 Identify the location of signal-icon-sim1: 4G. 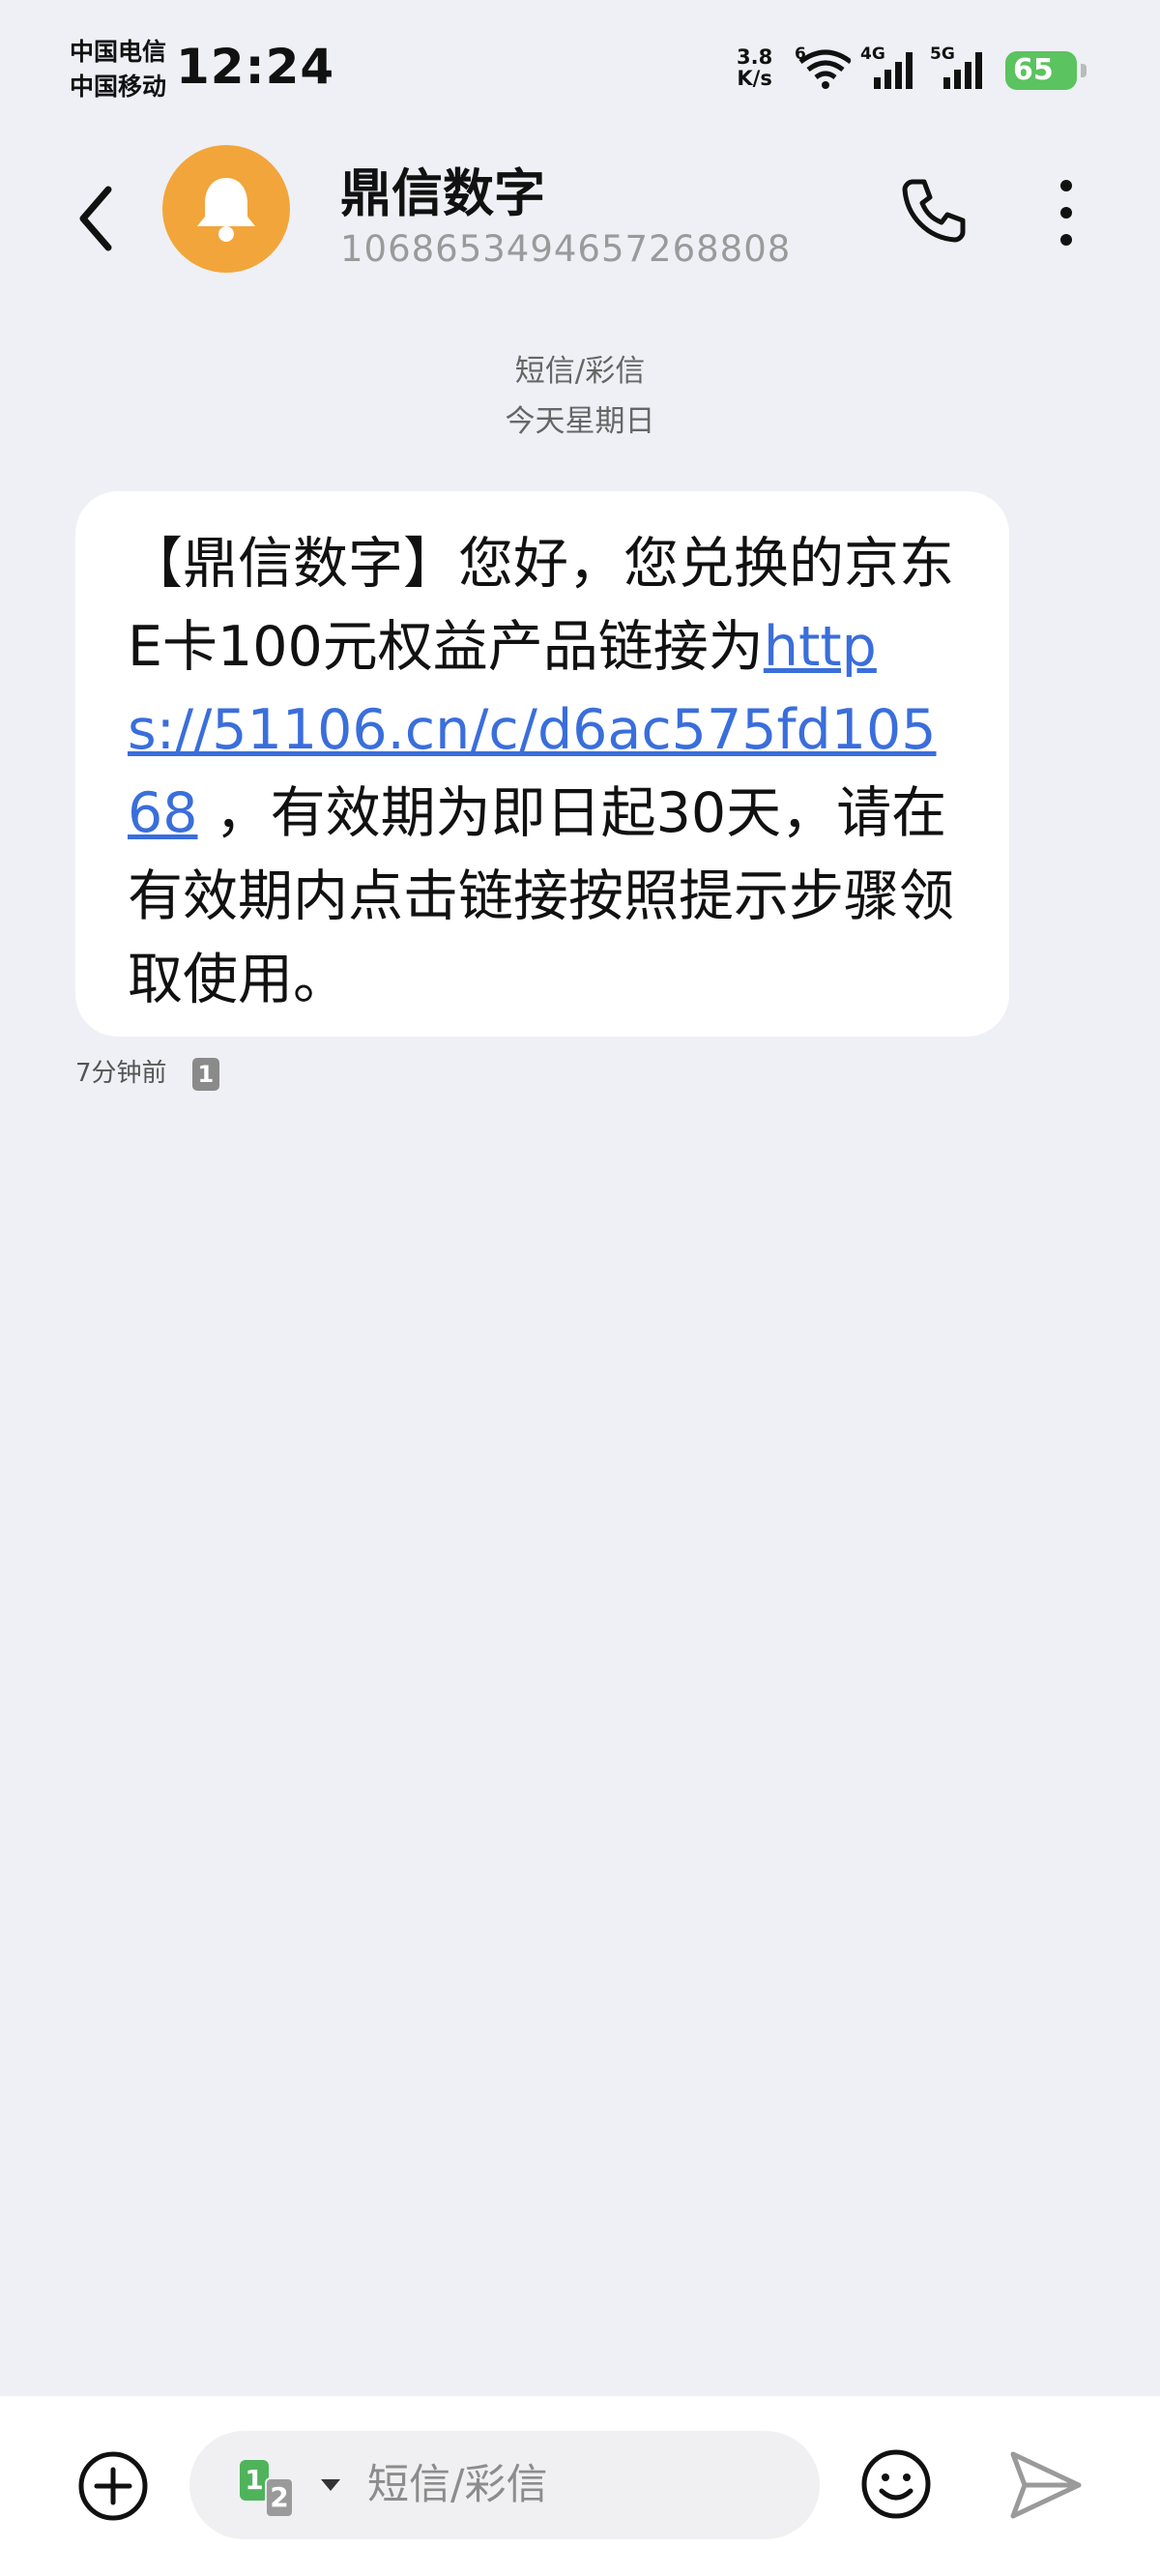
(892, 69).